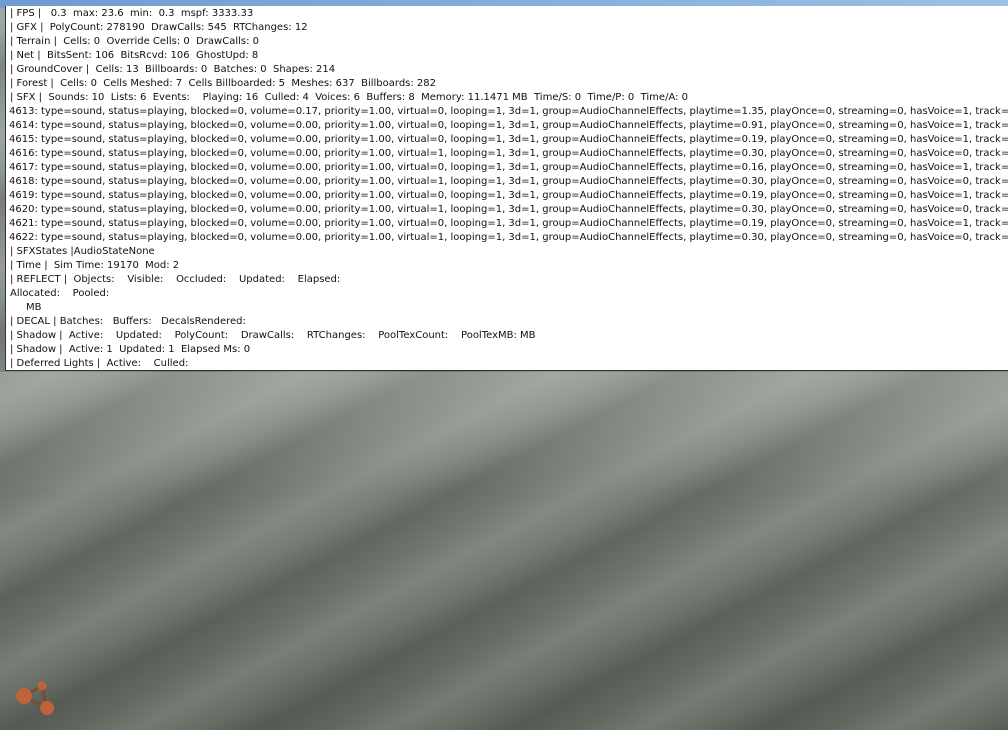 Image resolution: width=1008 pixels, height=730 pixels. Describe the element at coordinates (60, 293) in the screenshot. I see `metric-reflect-allocated: Allocated: Pooled:` at that location.